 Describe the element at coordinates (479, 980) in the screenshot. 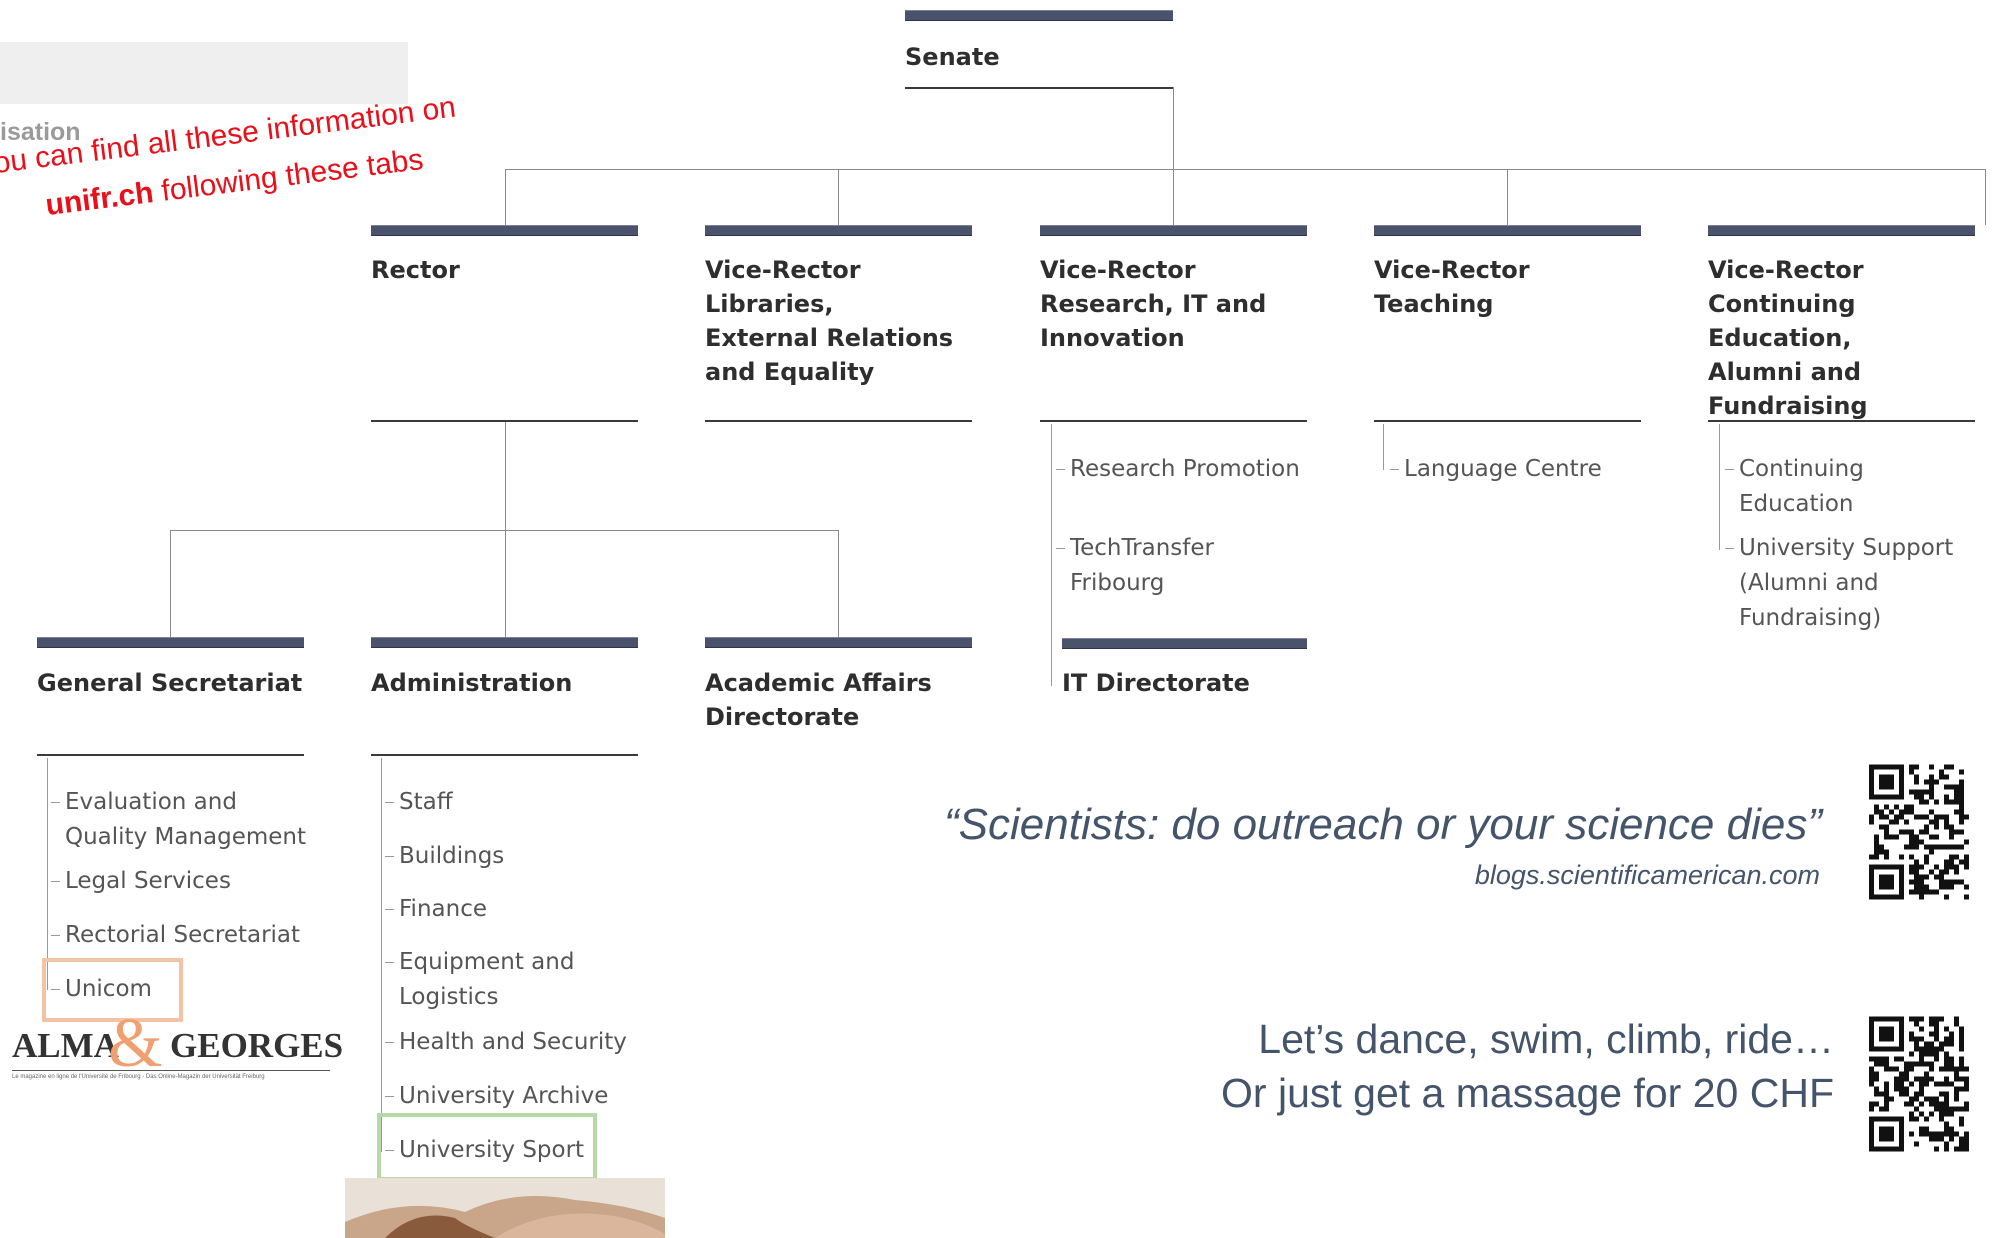

I see `admin-item: Equipment and Logistics` at that location.